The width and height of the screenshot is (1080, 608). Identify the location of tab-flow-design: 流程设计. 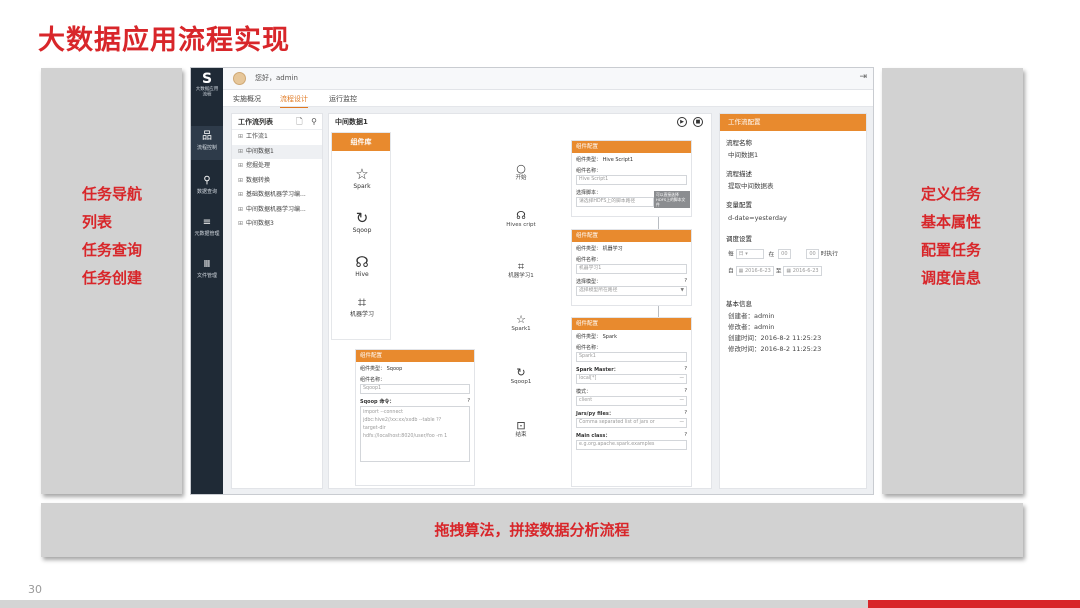
(294, 101).